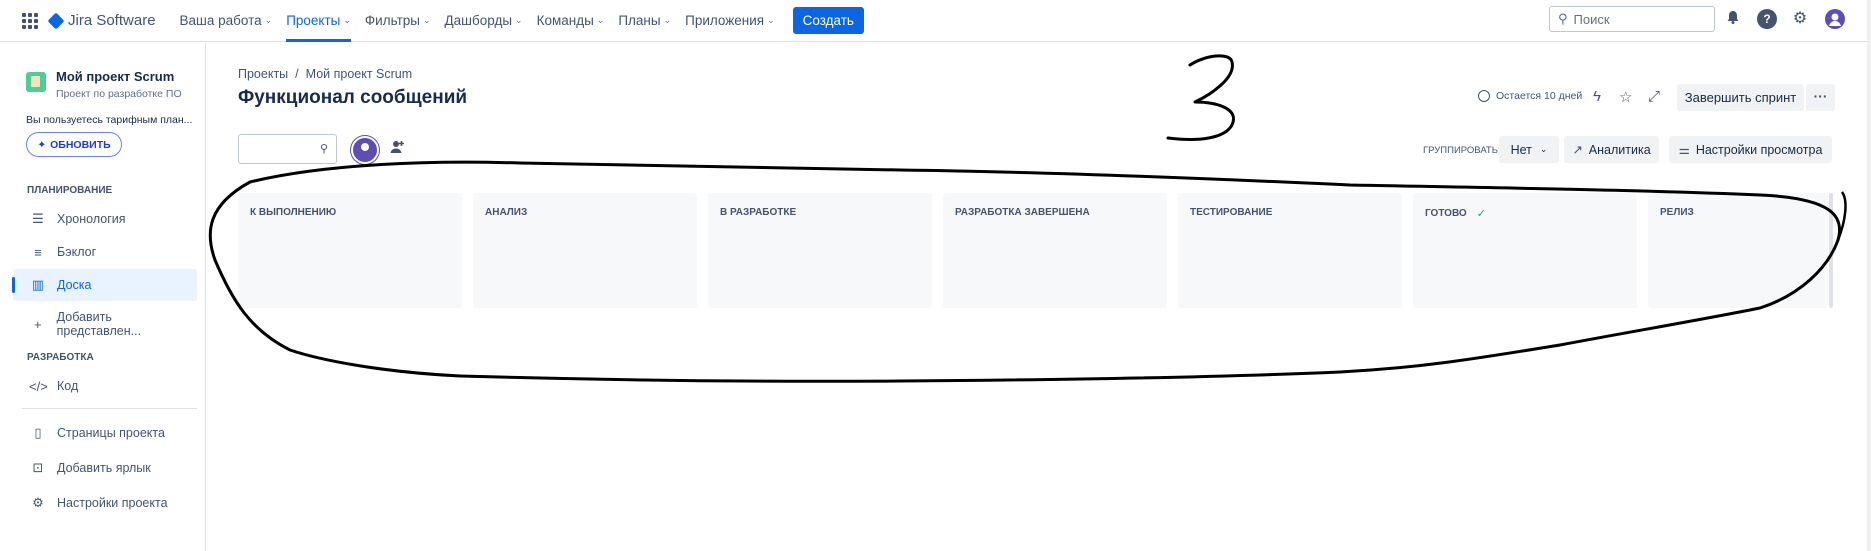 Image resolution: width=1871 pixels, height=551 pixels. I want to click on column-title-text: К ВЫПОЛНЕНИЮ, so click(293, 212).